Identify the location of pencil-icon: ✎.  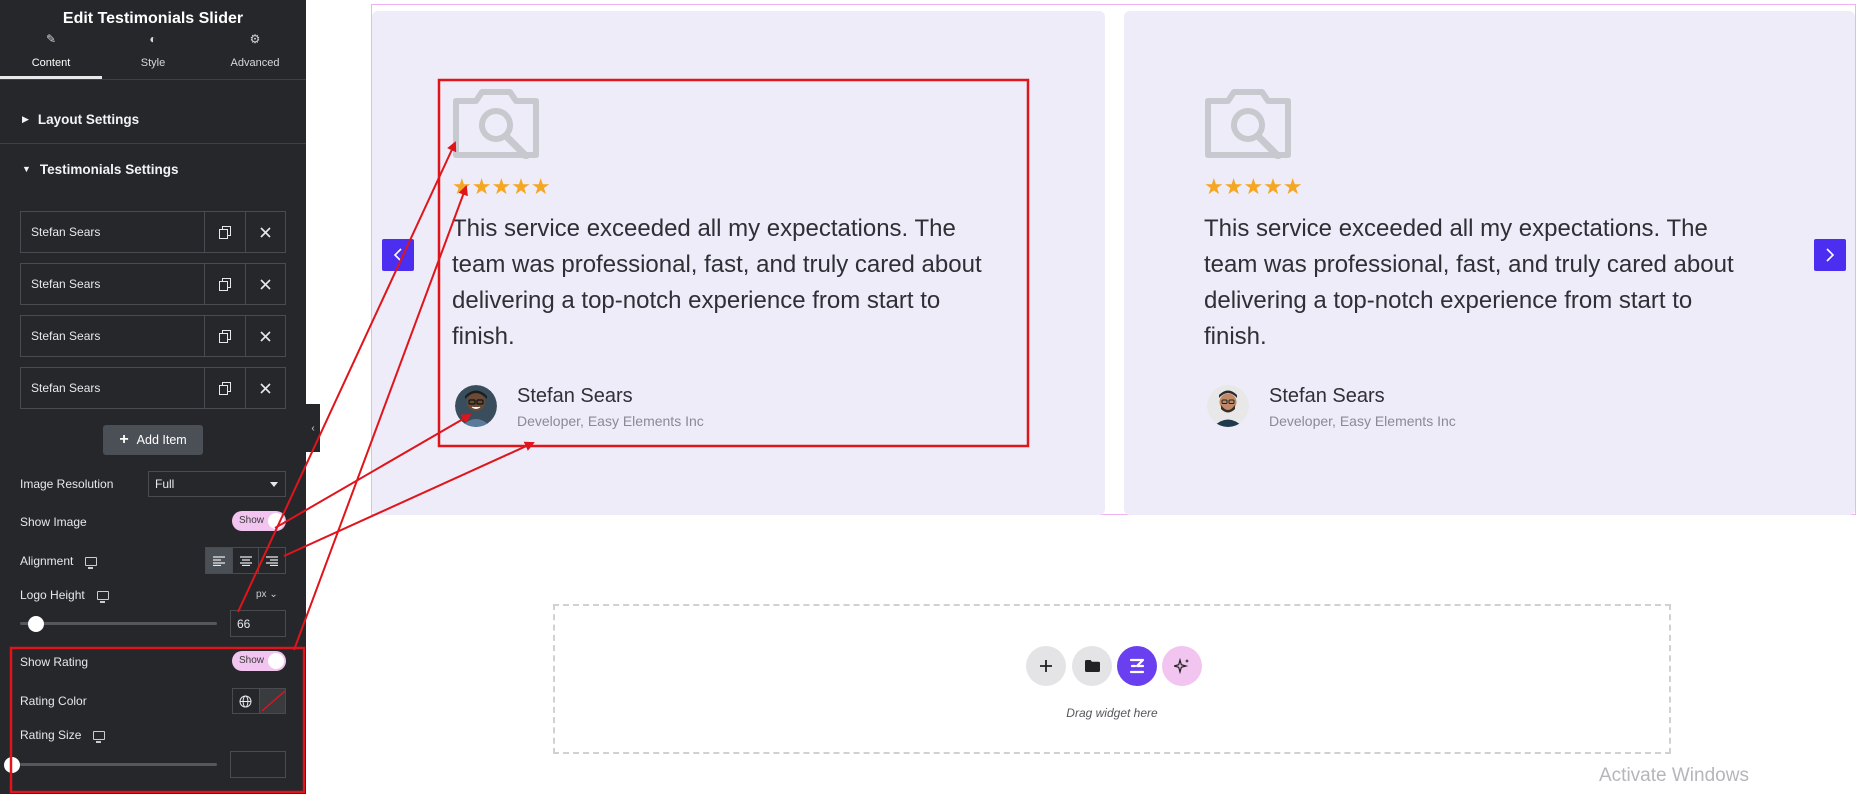
(51, 39).